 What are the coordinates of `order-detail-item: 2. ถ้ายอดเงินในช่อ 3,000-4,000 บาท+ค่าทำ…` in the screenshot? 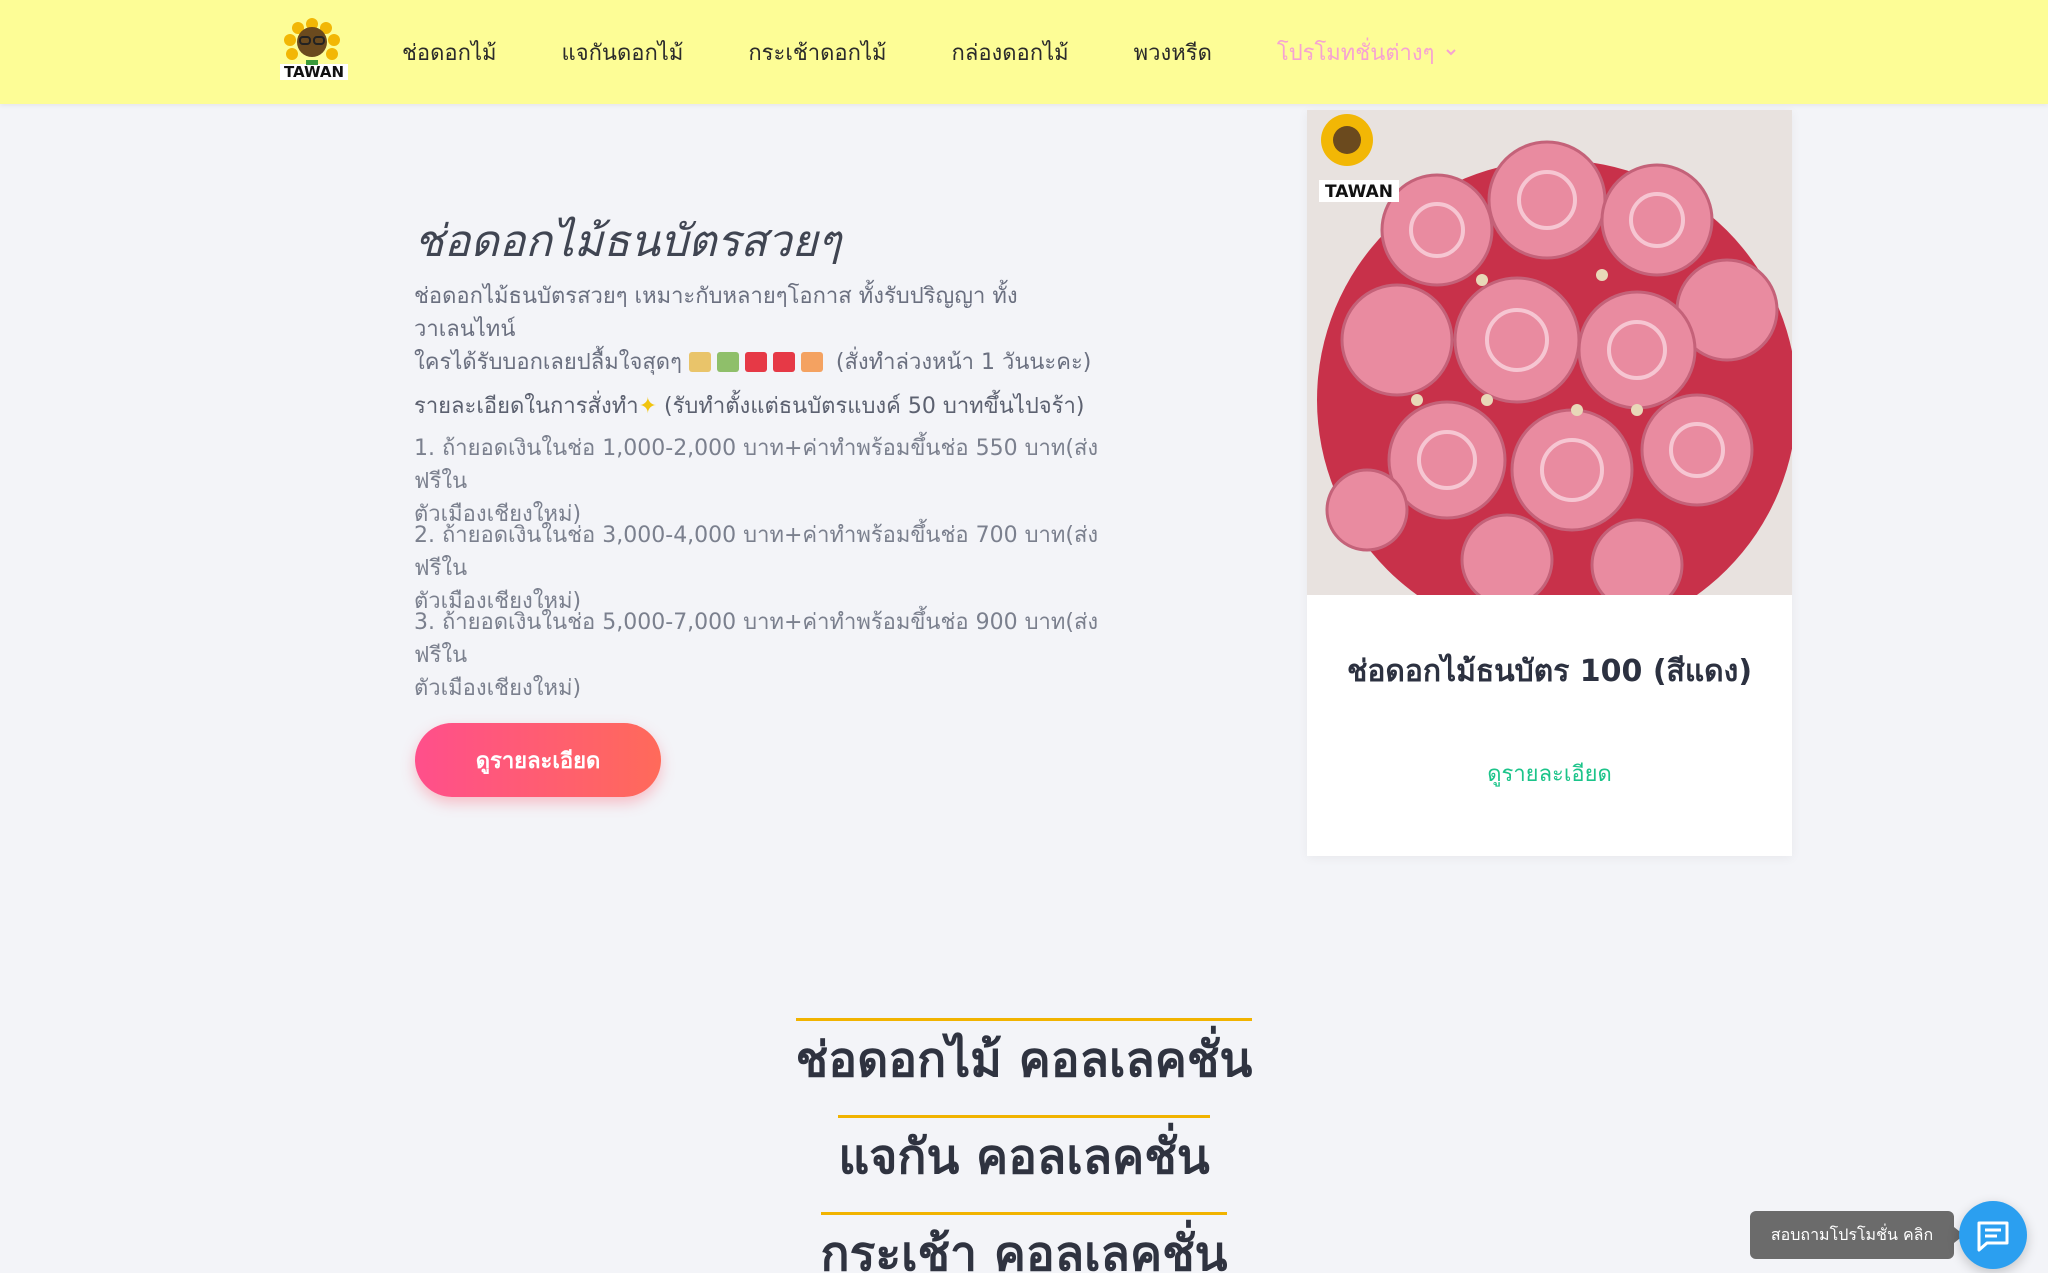 It's located at (764, 568).